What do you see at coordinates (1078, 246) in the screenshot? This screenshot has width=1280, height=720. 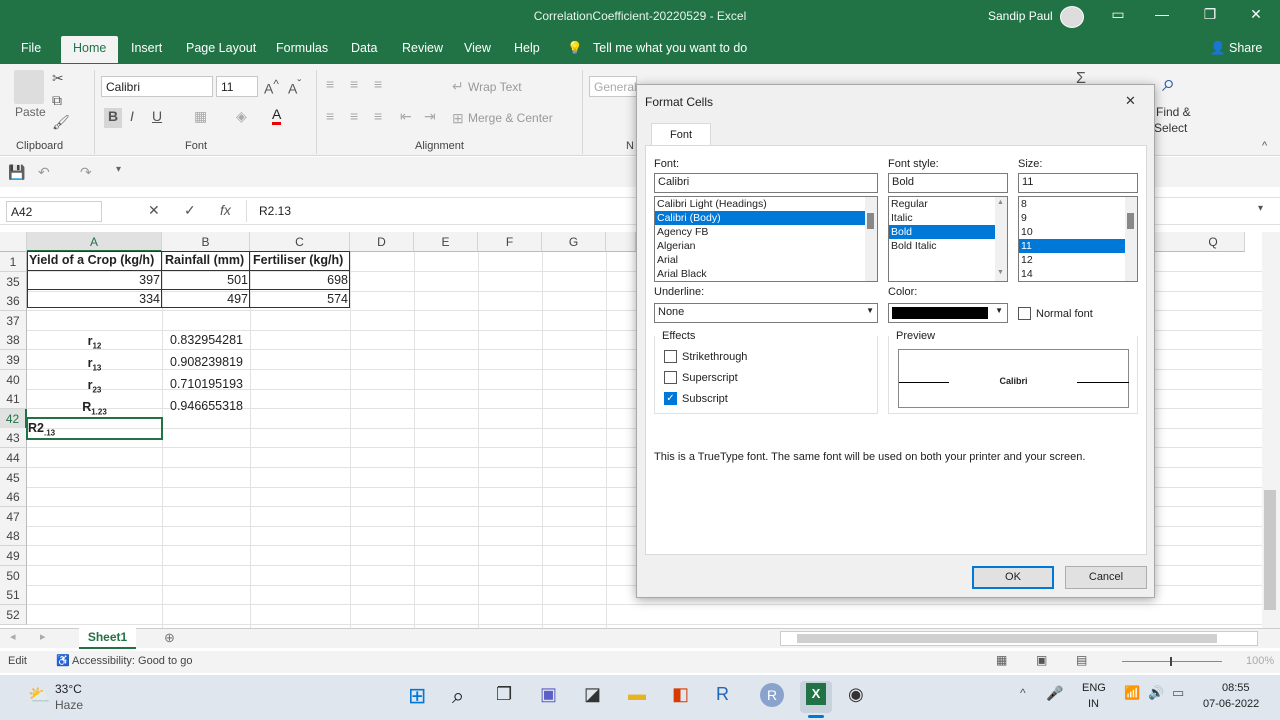 I see `size-list-item: 11` at bounding box center [1078, 246].